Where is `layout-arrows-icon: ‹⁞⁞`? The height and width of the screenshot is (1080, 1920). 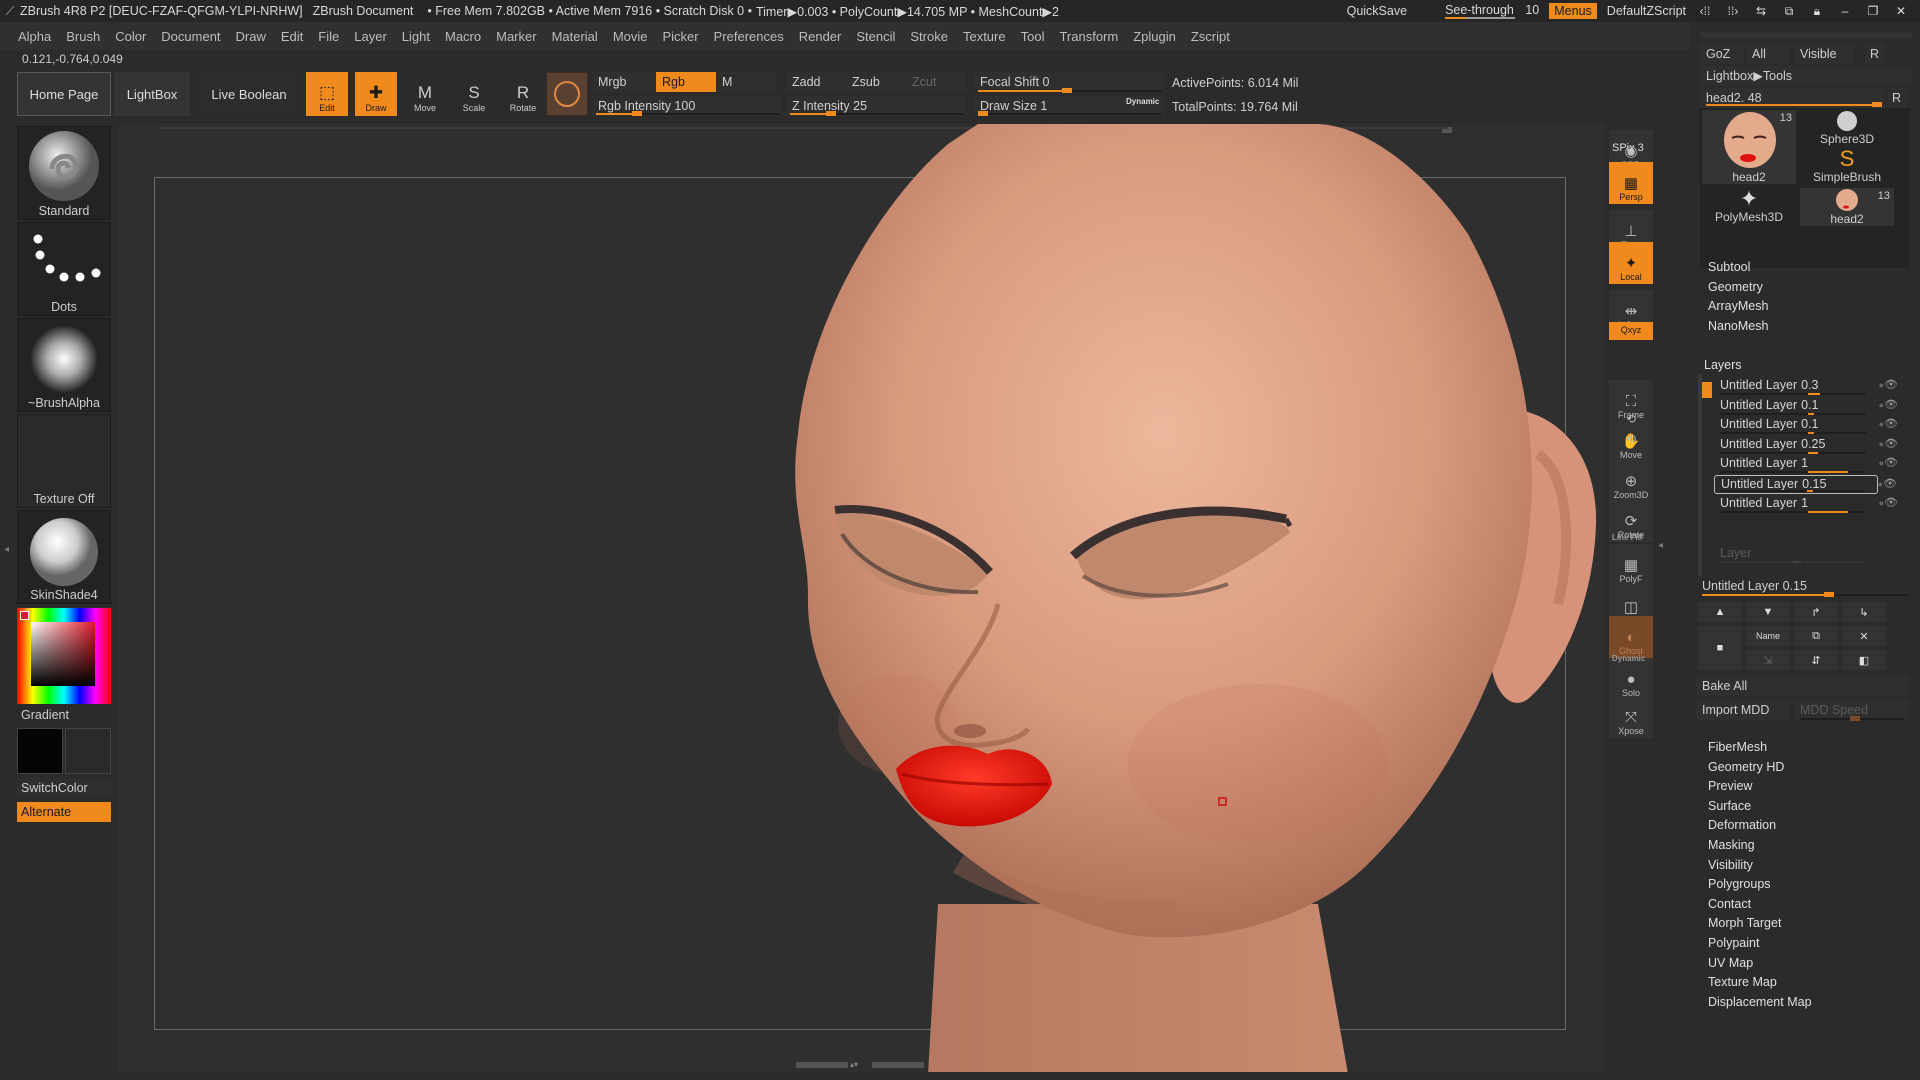 layout-arrows-icon: ‹⁞⁞ is located at coordinates (1705, 11).